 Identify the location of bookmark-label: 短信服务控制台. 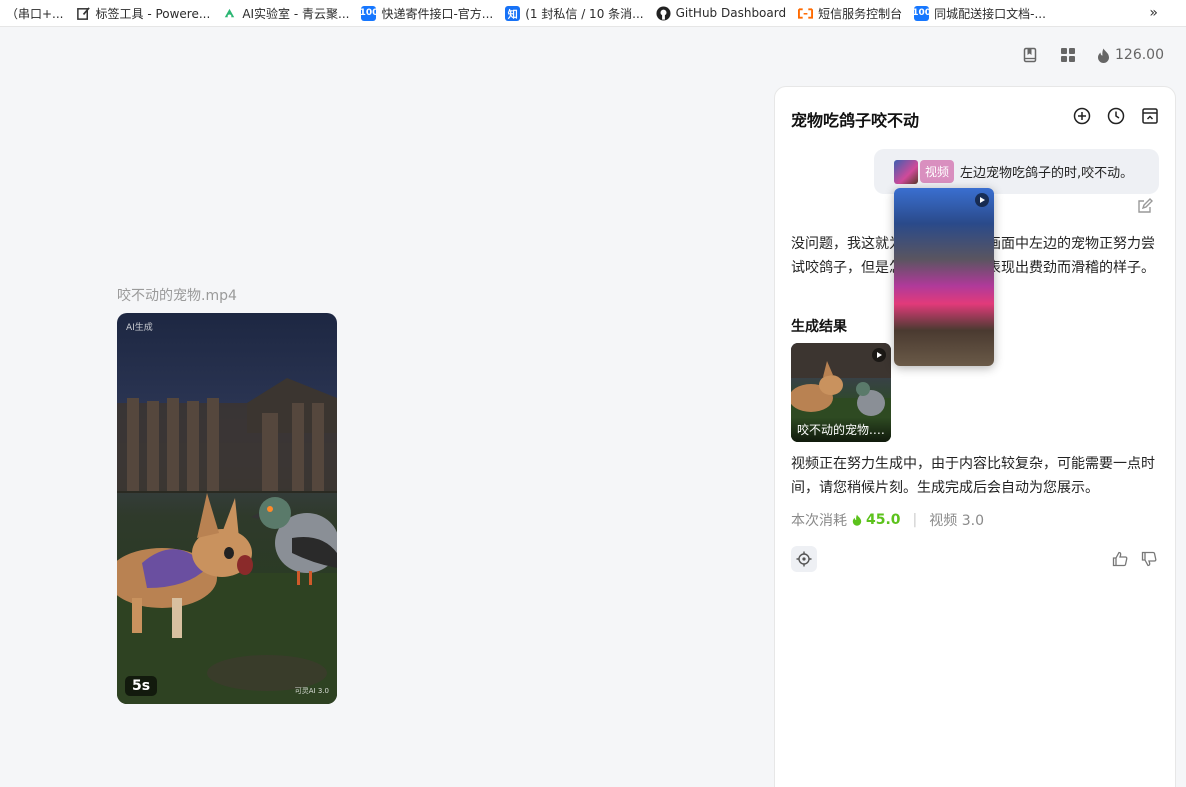
(860, 13).